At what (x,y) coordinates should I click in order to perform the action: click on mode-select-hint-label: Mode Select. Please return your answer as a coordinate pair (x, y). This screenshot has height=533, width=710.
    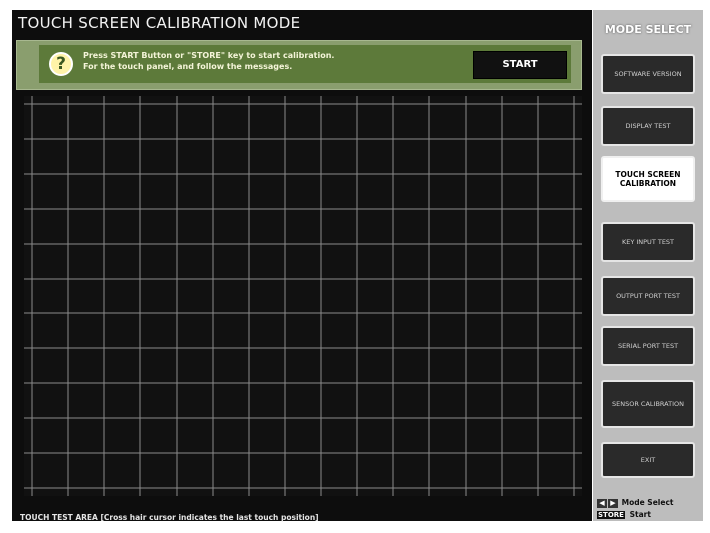
    Looking at the image, I should click on (647, 502).